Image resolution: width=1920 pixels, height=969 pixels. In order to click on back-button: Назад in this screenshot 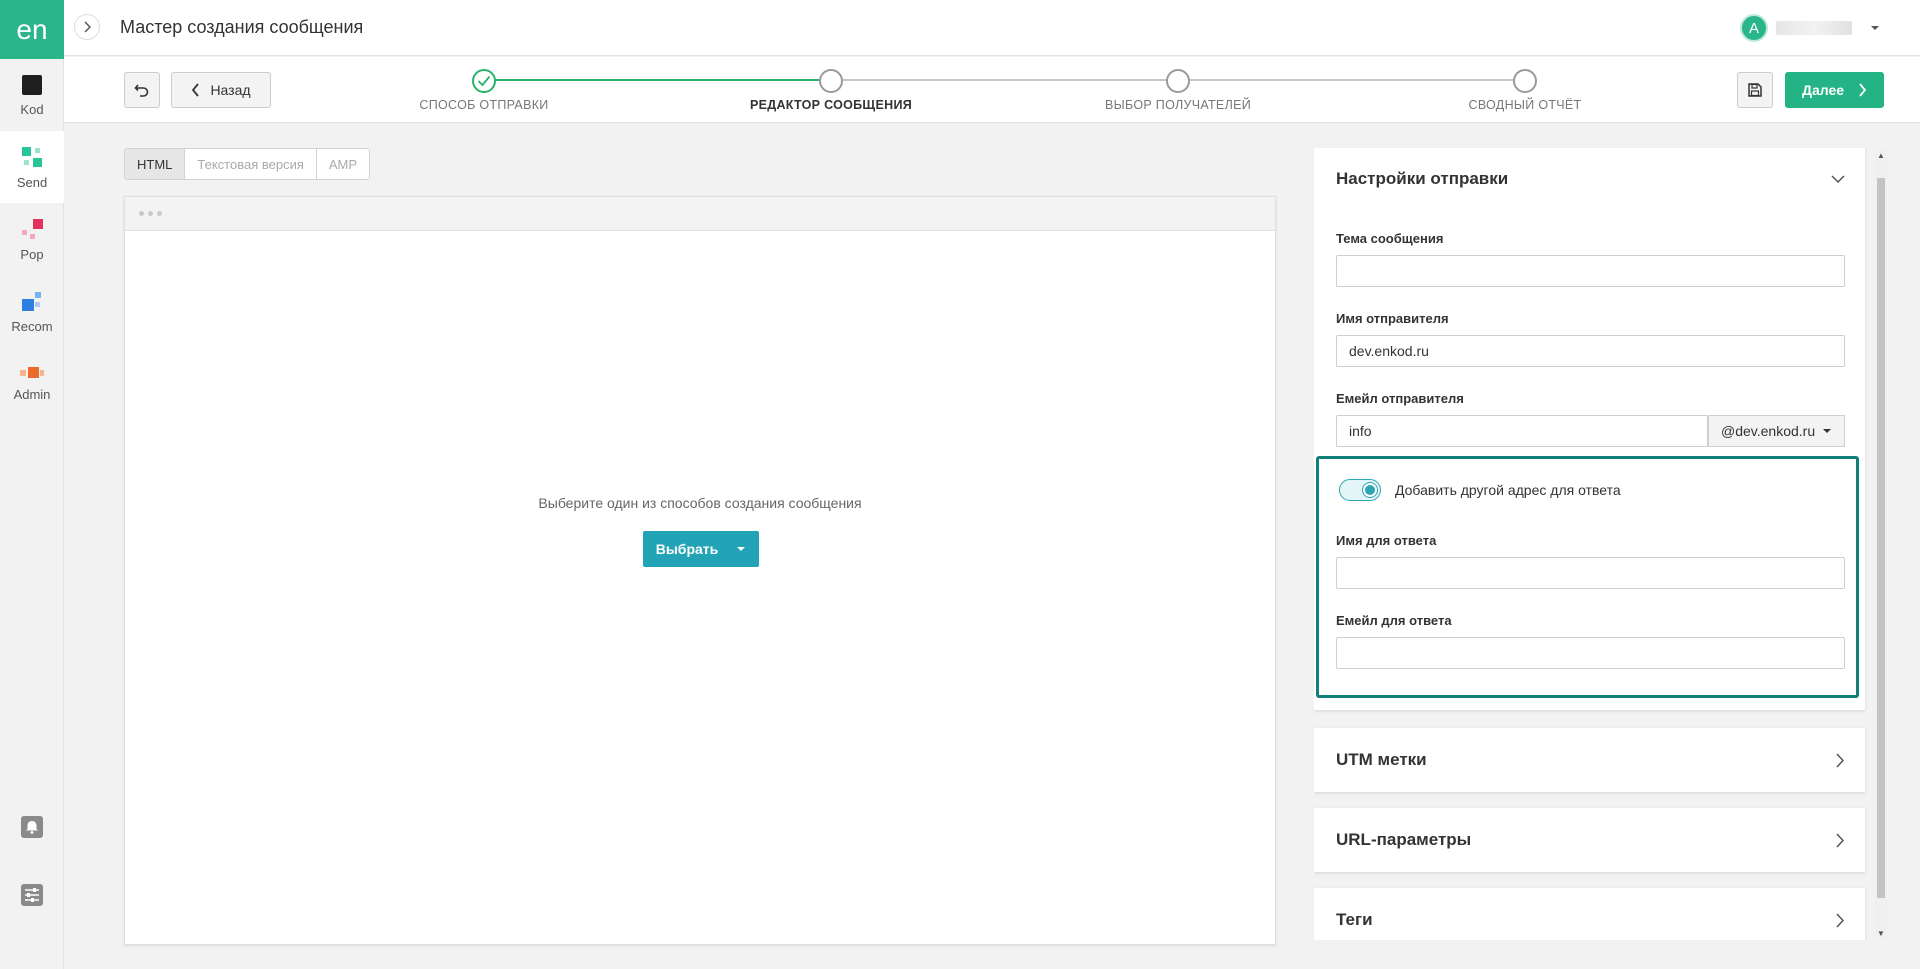, I will do `click(221, 90)`.